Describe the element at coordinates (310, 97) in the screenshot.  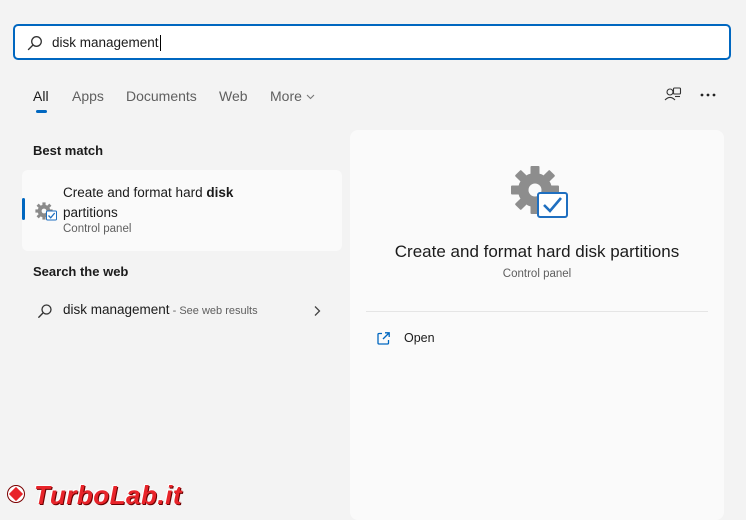
I see `chevron-down-icon` at that location.